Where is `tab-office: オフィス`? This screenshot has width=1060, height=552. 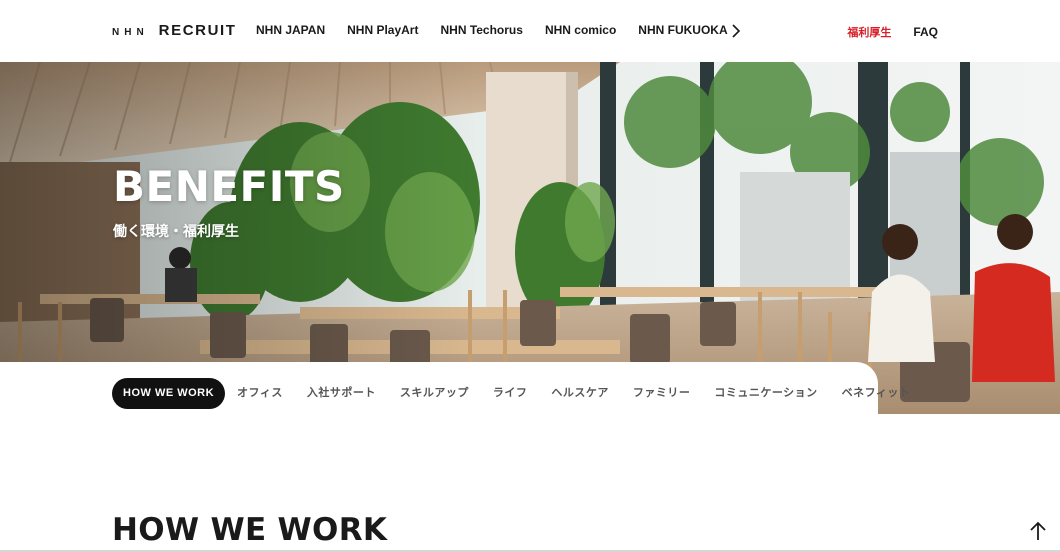 tab-office: オフィス is located at coordinates (260, 393).